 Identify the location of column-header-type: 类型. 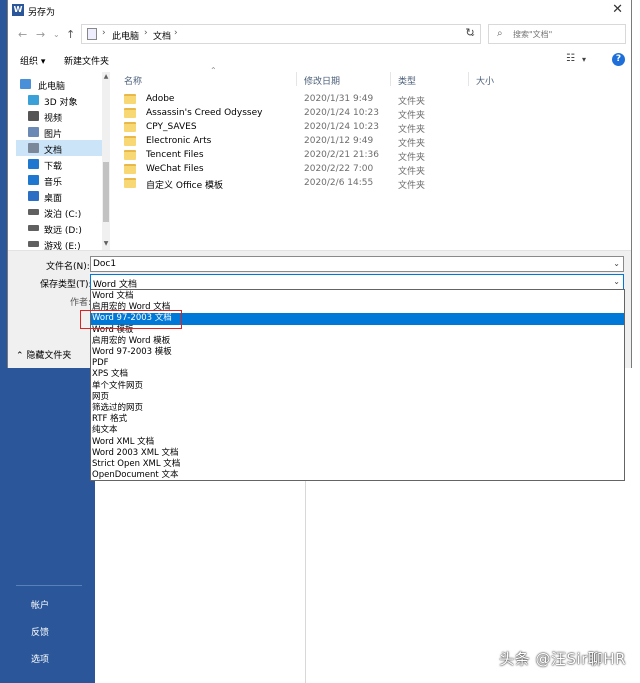
(407, 80).